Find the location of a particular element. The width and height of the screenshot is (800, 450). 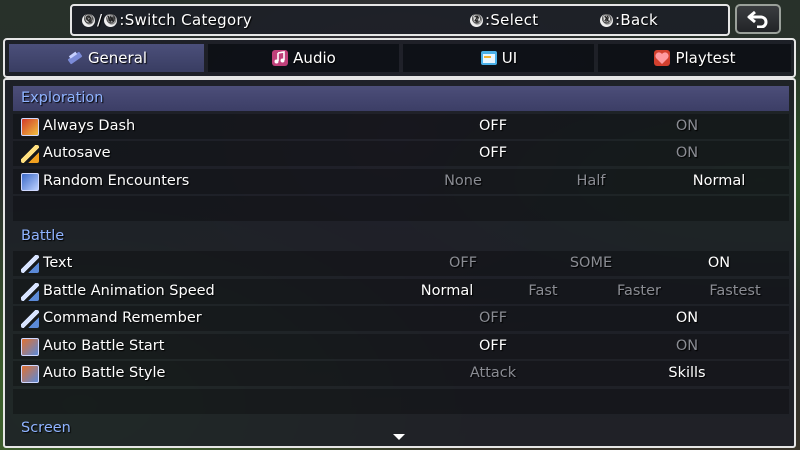

tab-playtest: Playtest is located at coordinates (694, 58).